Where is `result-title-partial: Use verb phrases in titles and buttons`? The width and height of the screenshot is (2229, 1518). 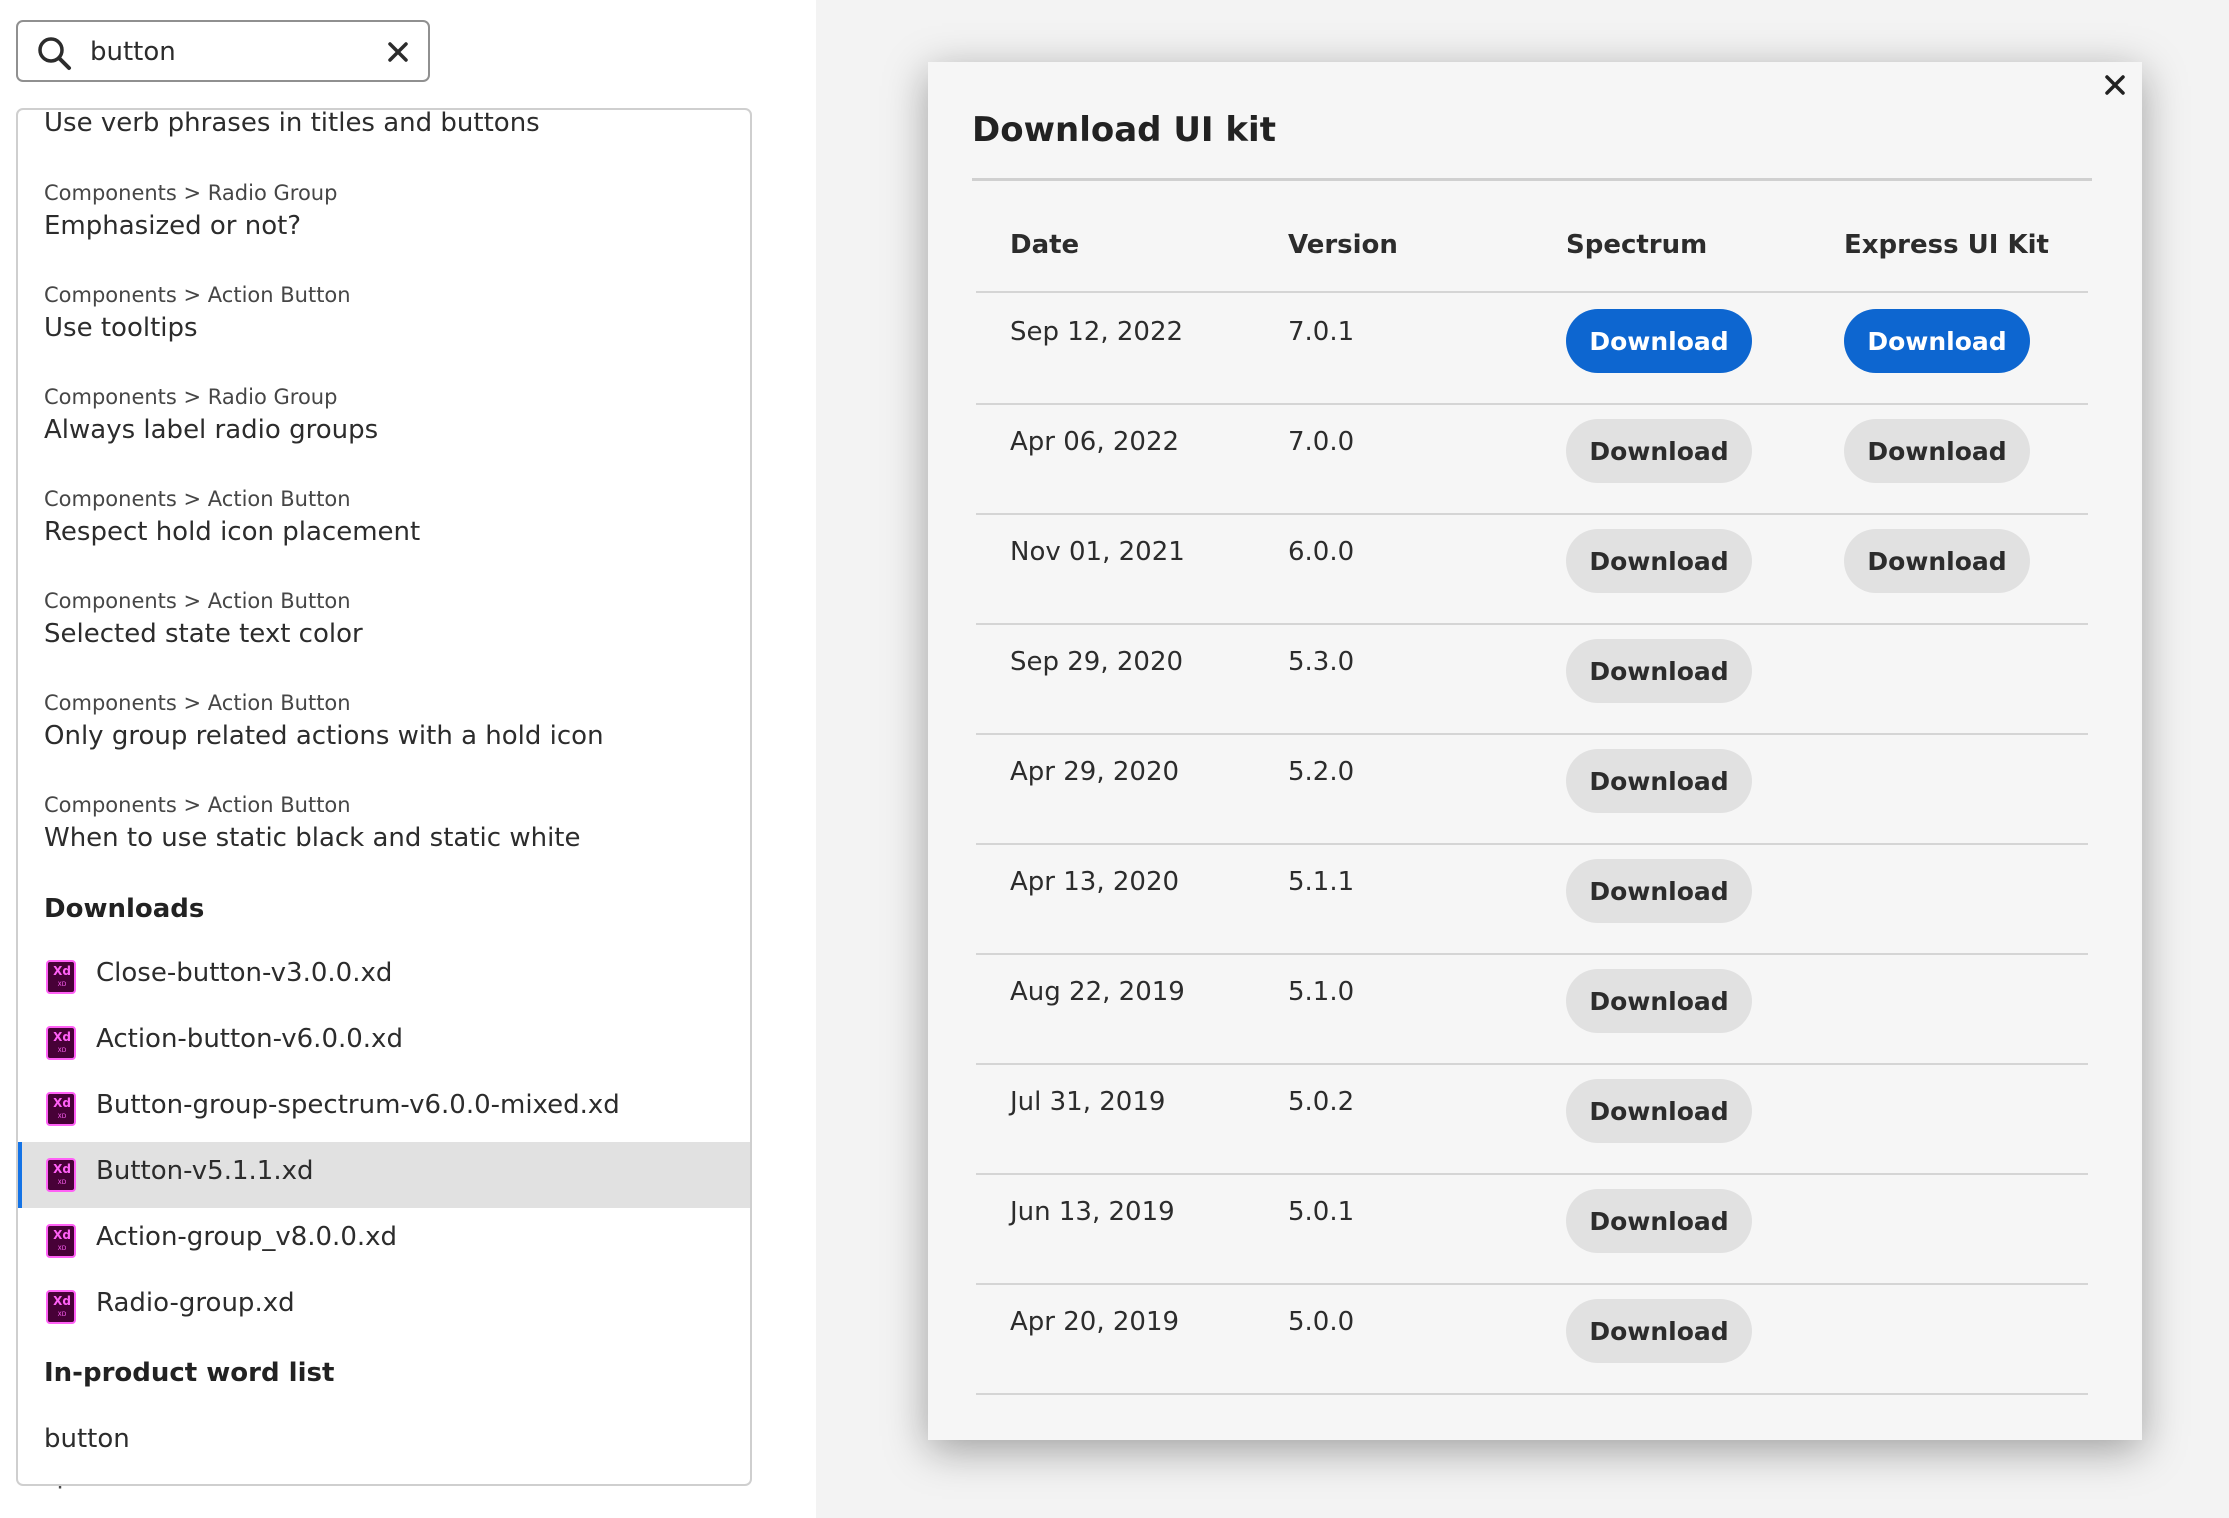
result-title-partial: Use verb phrases in titles and buttons is located at coordinates (292, 124).